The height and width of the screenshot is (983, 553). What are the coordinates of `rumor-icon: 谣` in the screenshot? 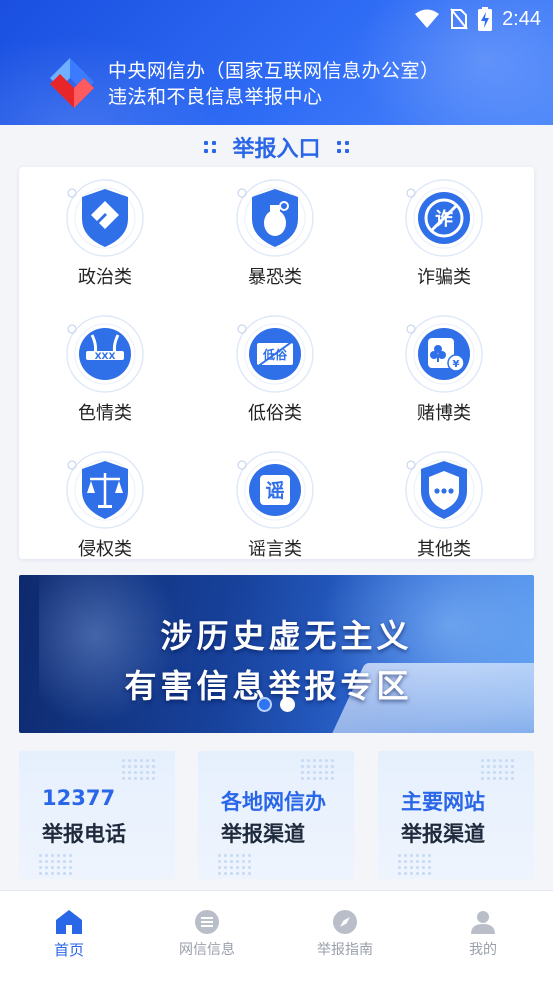 It's located at (275, 490).